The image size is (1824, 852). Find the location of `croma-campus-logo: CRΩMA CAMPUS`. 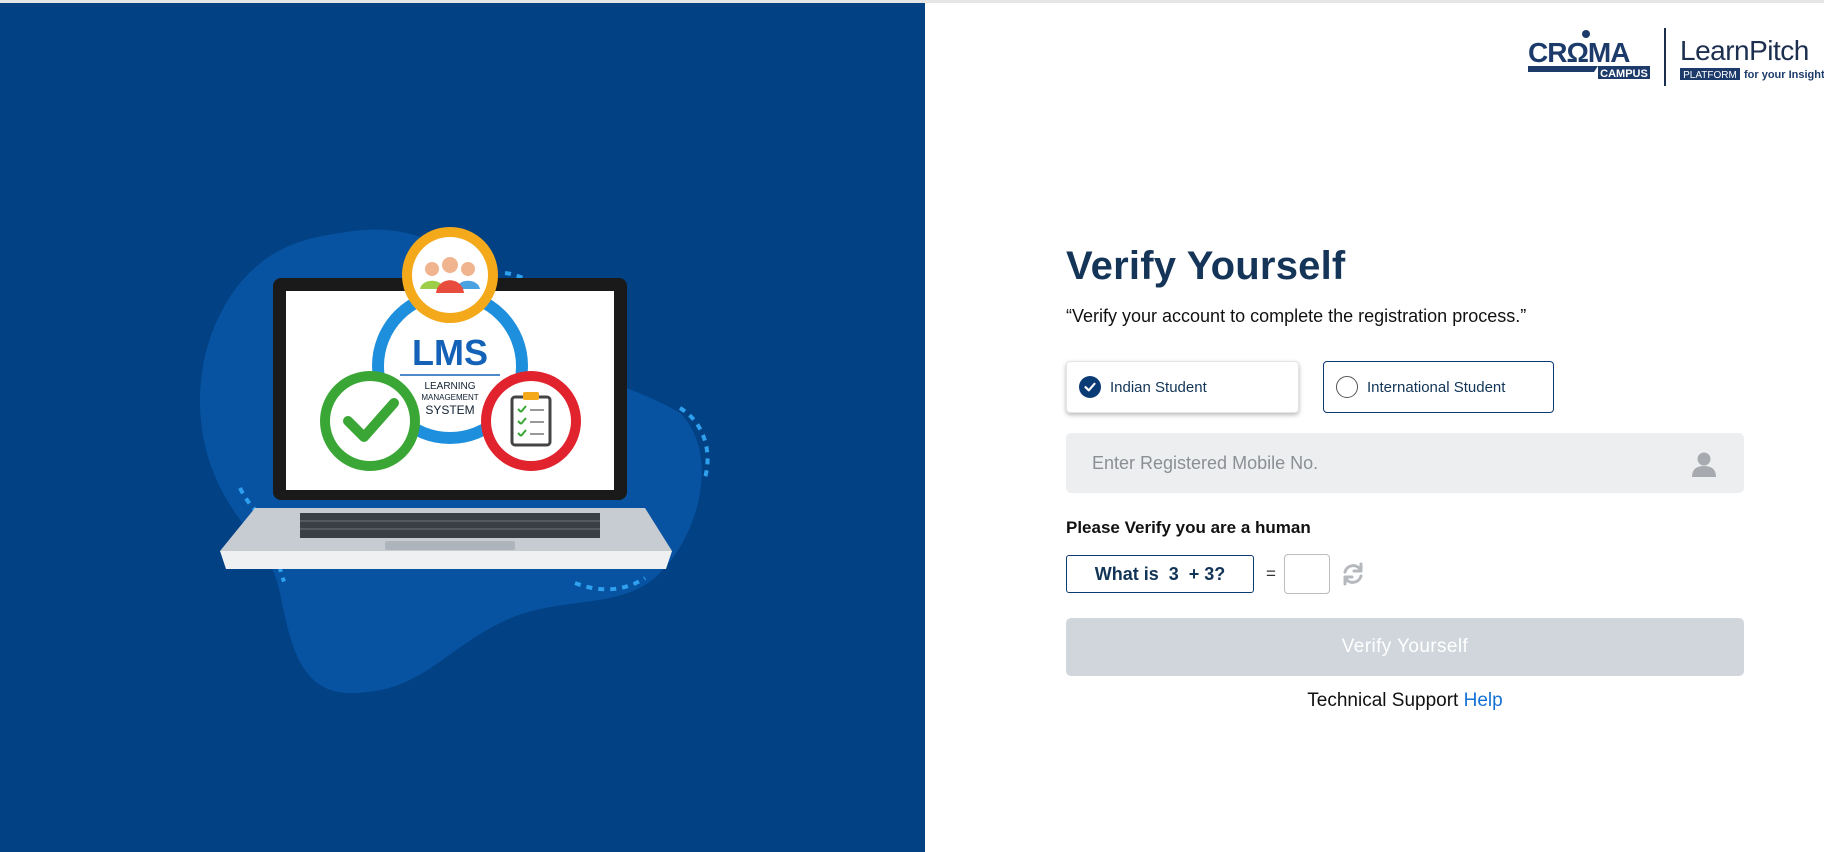

croma-campus-logo: CRΩMA CAMPUS is located at coordinates (1589, 55).